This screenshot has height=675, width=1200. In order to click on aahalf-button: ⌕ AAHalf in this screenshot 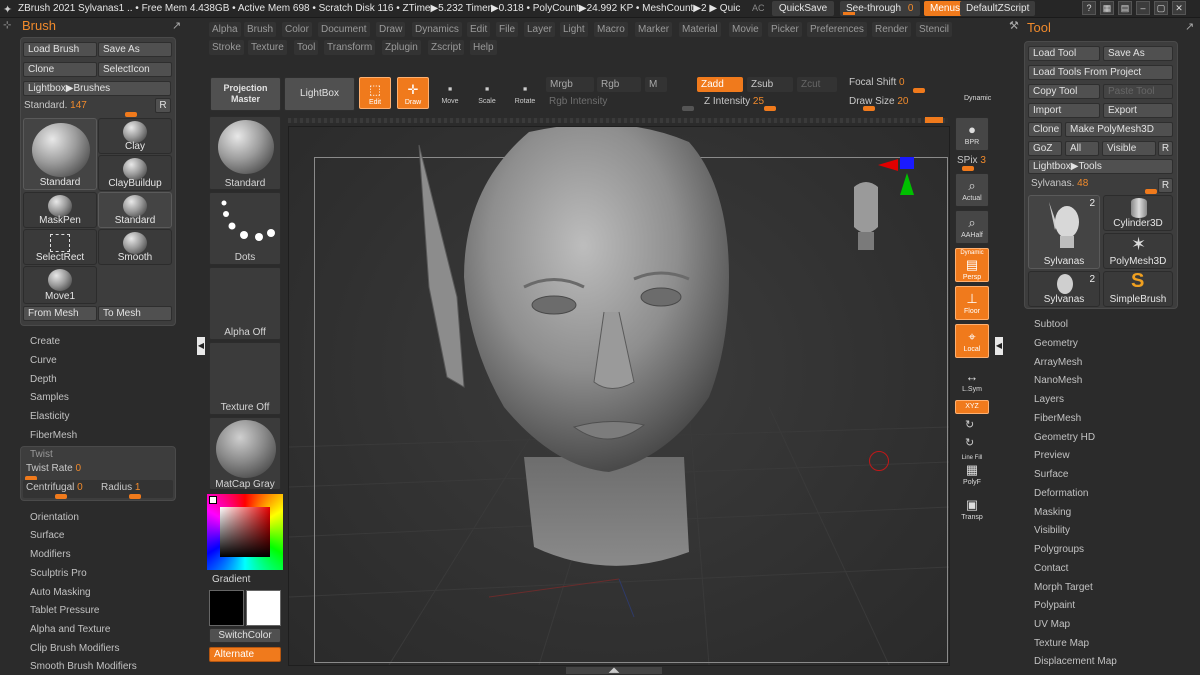, I will do `click(972, 227)`.